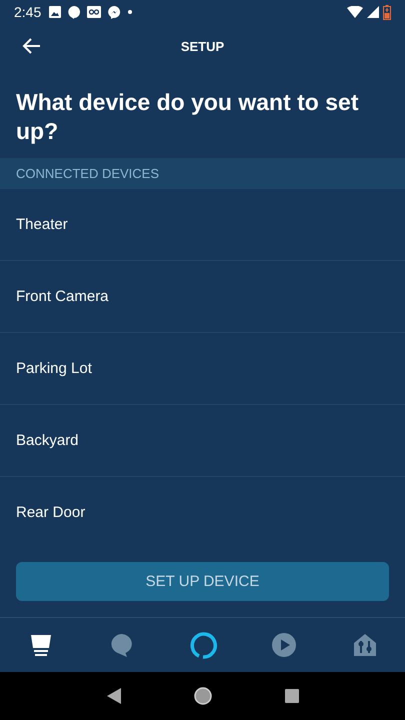  I want to click on back-triangle-icon, so click(113, 696).